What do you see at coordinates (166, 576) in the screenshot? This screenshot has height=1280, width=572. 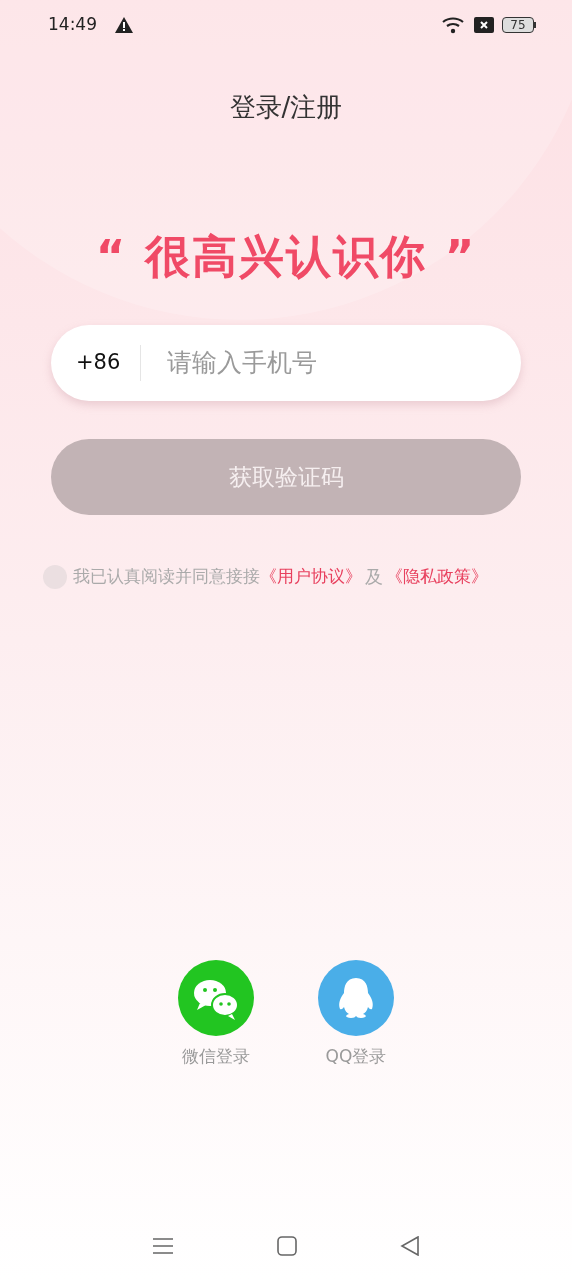 I see `agreement-text: 我已认真阅读并同意接接` at bounding box center [166, 576].